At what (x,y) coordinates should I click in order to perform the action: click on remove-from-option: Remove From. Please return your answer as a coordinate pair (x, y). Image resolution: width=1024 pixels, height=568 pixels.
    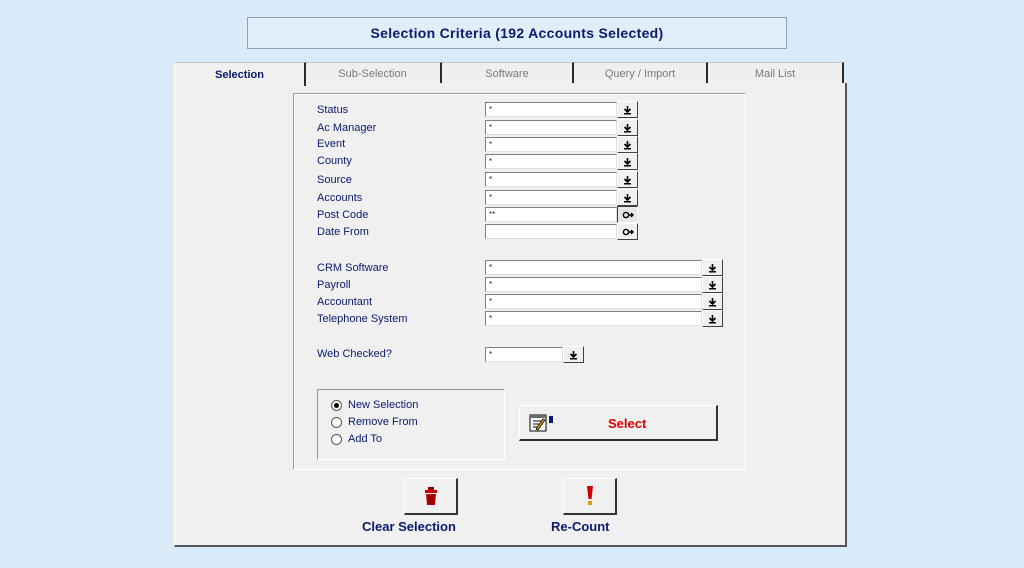
    Looking at the image, I should click on (374, 422).